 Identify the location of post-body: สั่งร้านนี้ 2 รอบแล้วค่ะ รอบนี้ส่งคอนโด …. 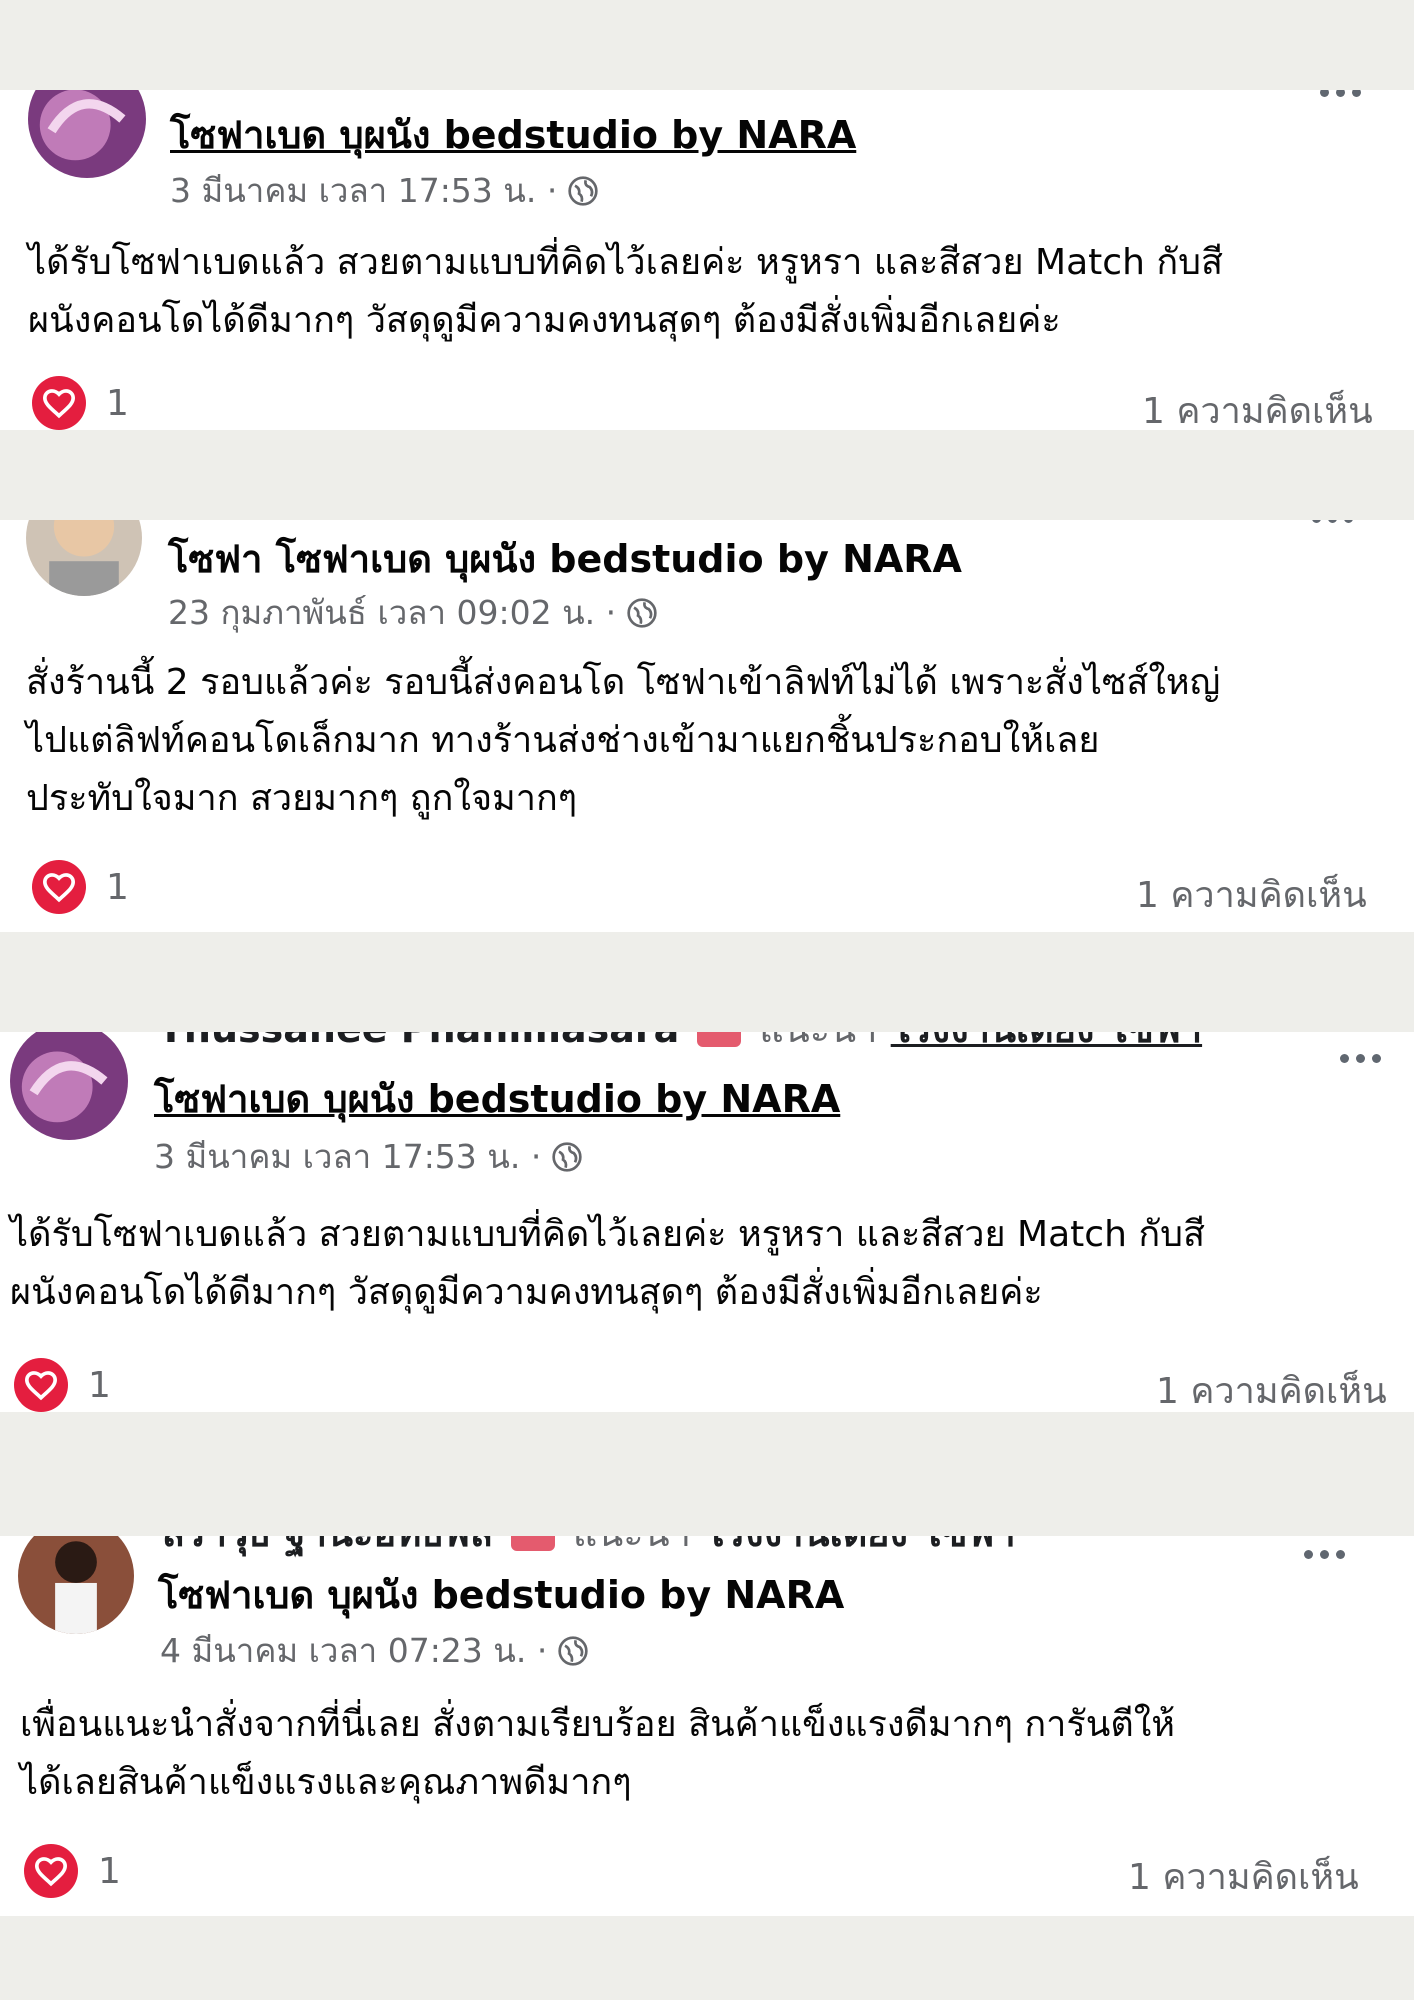
(623, 741).